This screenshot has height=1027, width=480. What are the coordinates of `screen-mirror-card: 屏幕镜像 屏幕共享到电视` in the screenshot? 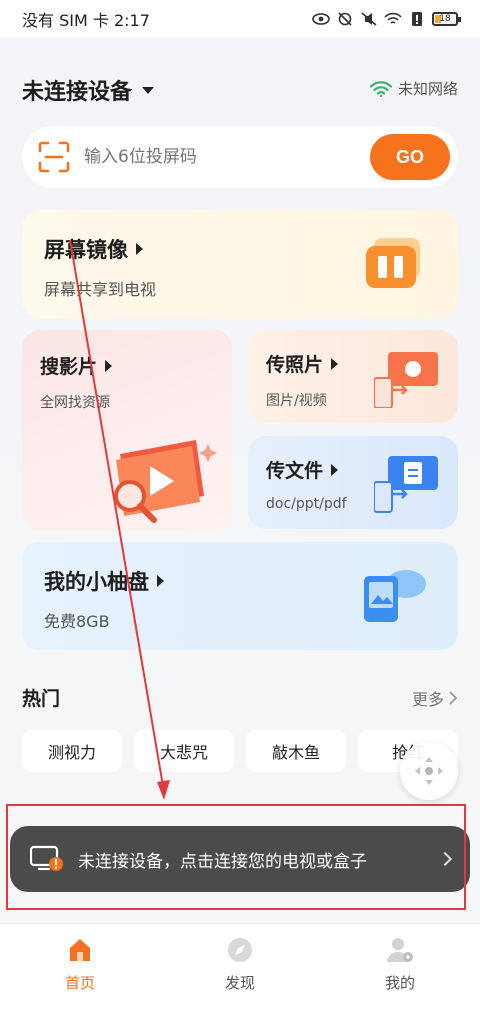 It's located at (240, 264).